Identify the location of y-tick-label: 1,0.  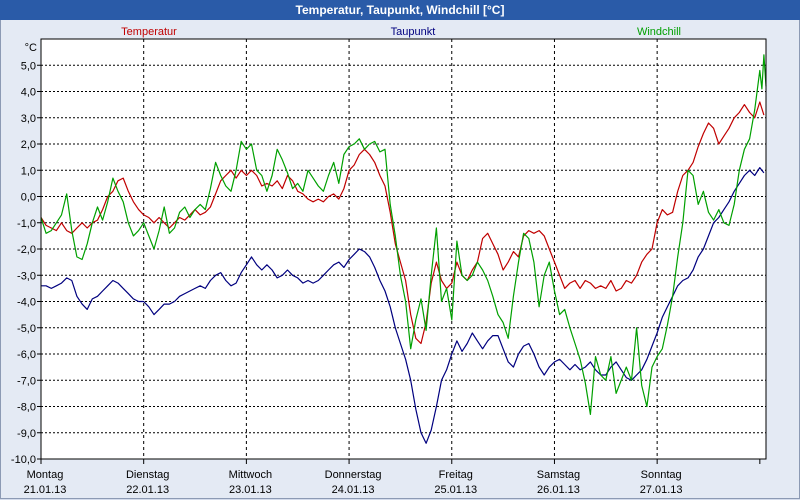
(28, 171).